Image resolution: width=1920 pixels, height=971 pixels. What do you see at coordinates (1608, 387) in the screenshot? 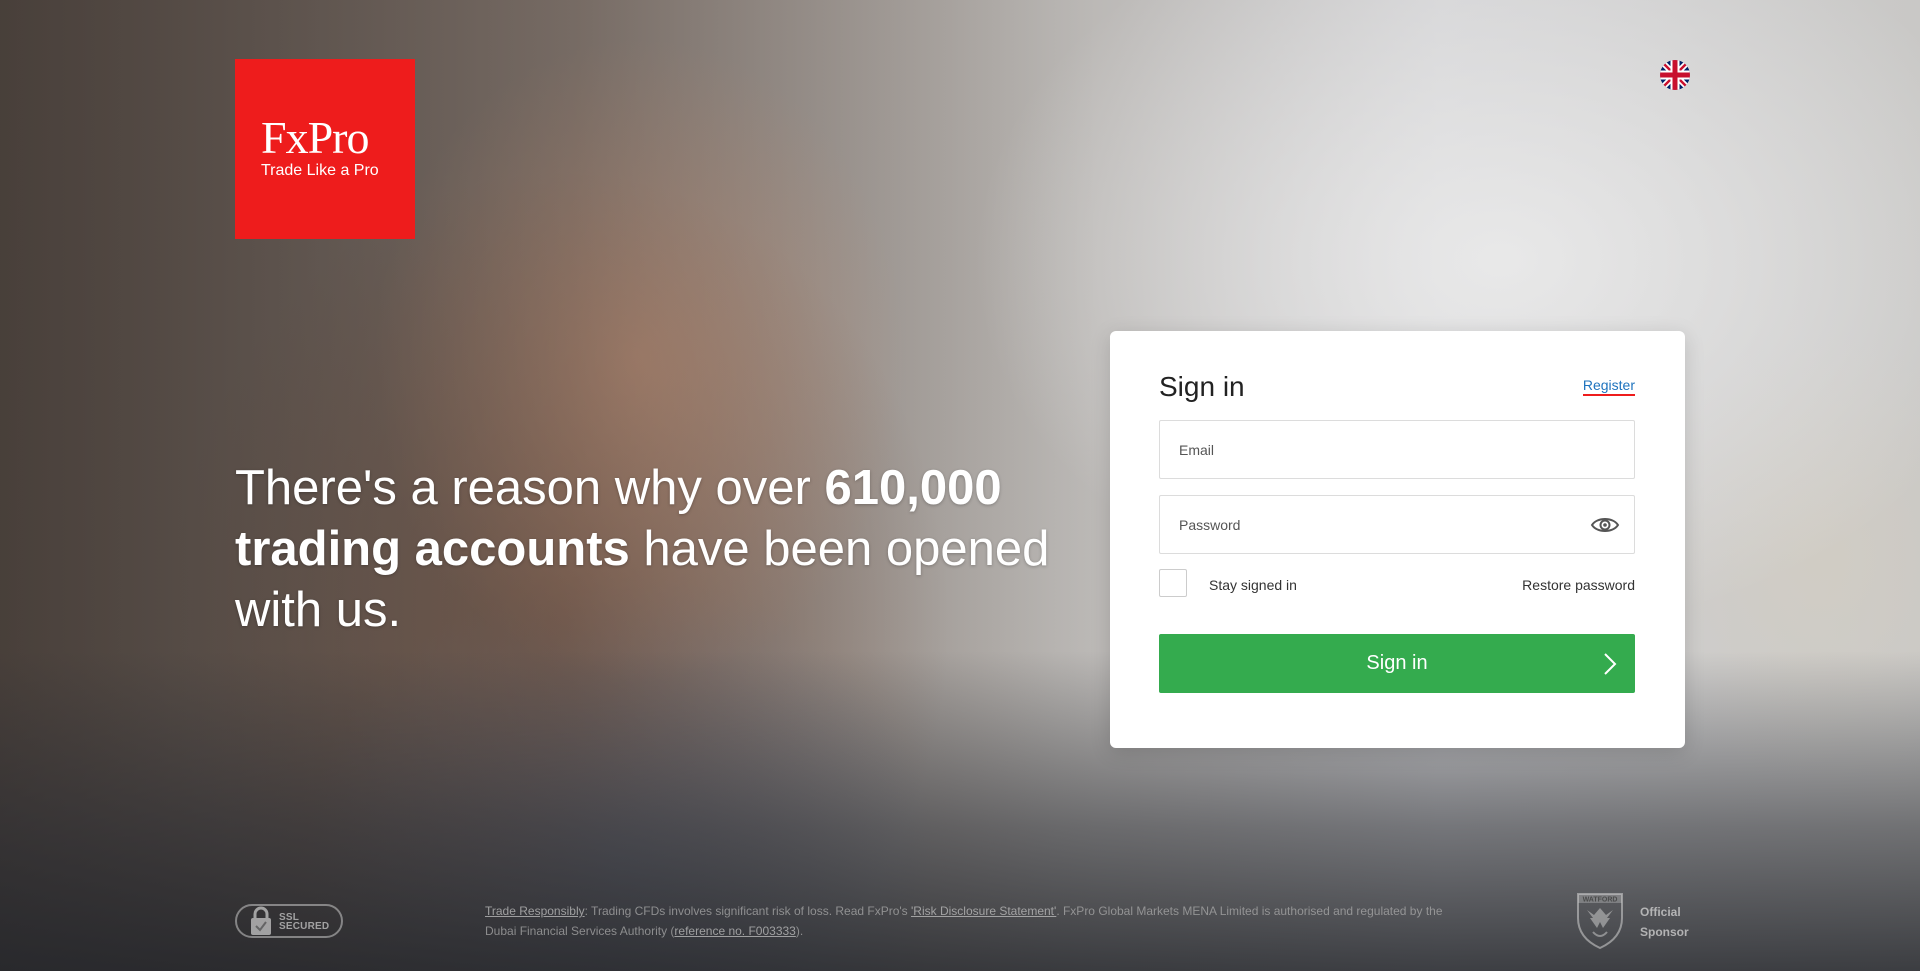
I see `register-link: Register` at bounding box center [1608, 387].